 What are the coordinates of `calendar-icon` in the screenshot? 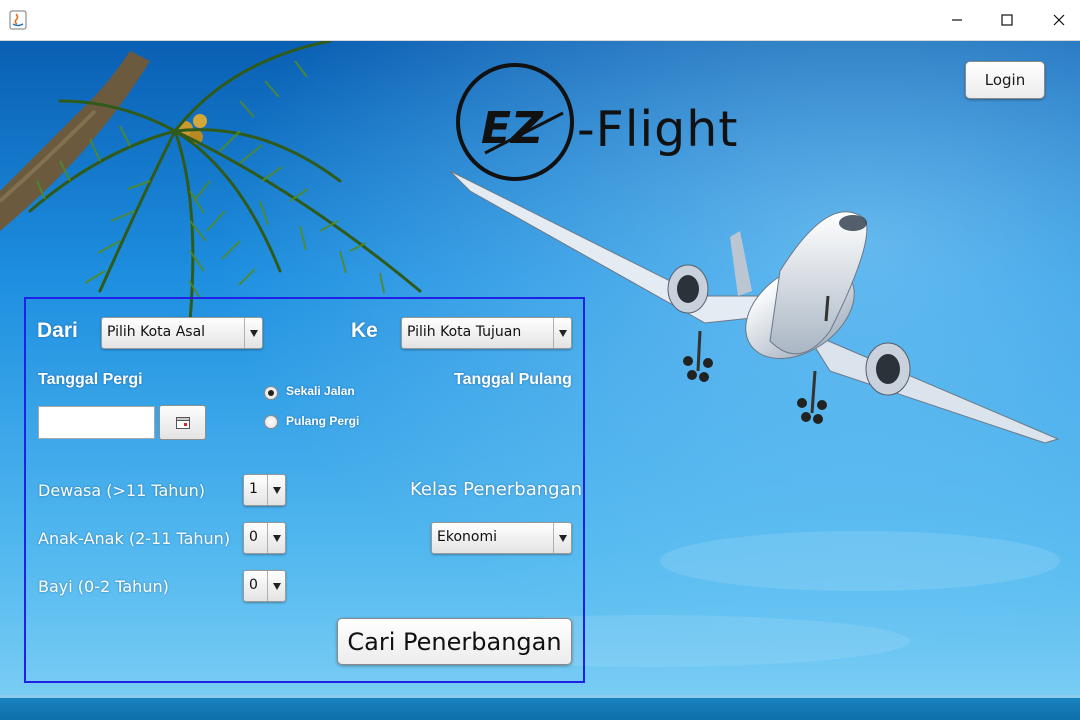 It's located at (182, 422).